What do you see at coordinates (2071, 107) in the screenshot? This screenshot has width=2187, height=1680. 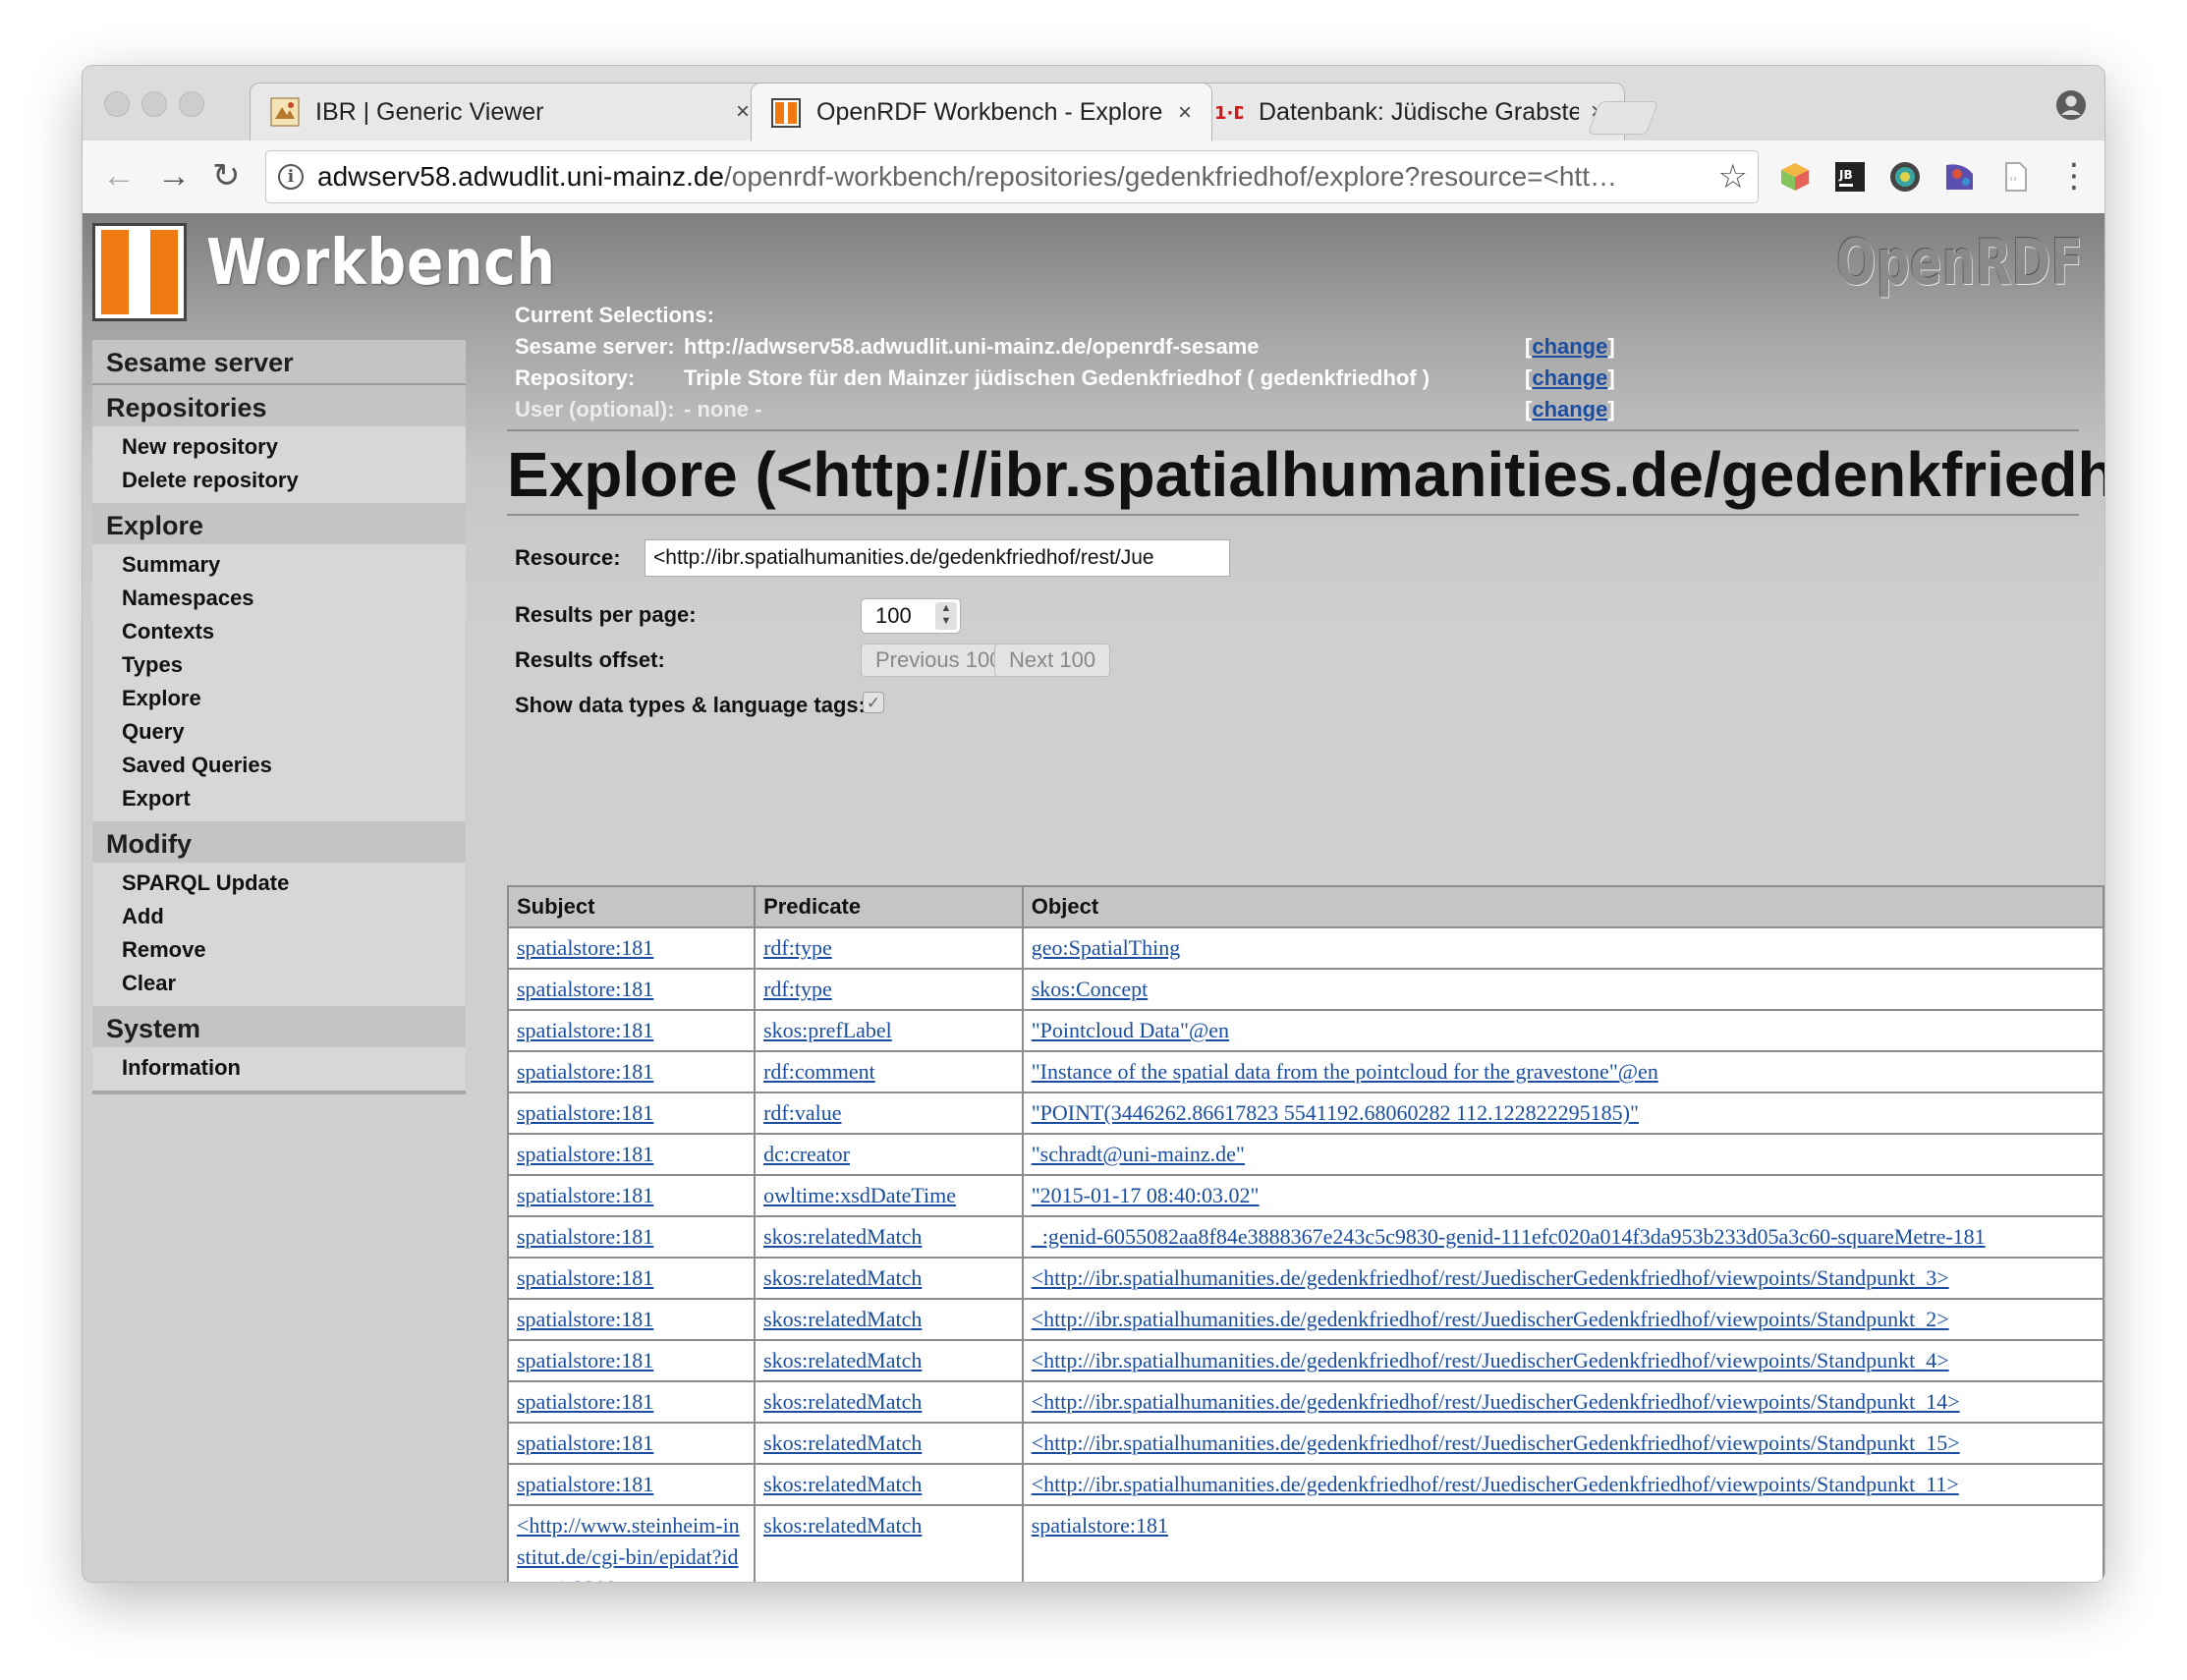 I see `profile-icon` at bounding box center [2071, 107].